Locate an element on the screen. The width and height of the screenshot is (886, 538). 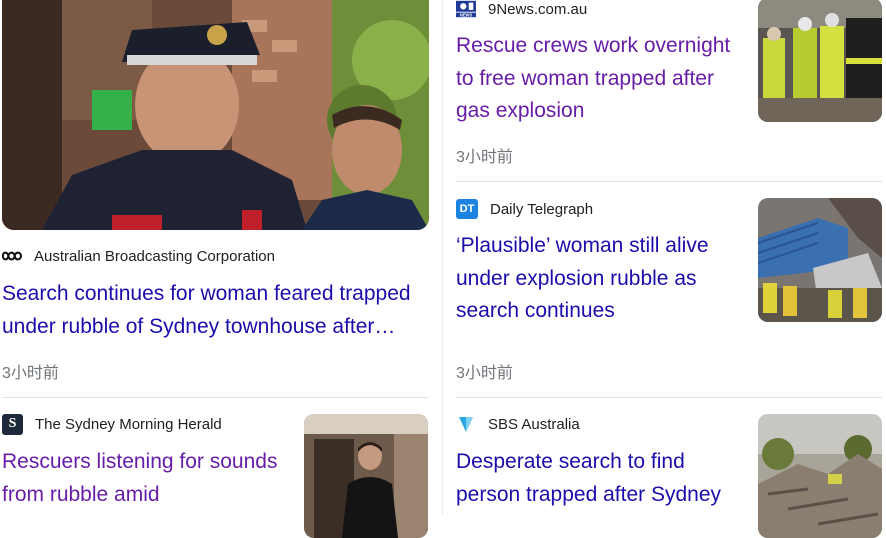
source-sbs: SBS Australia is located at coordinates (518, 424).